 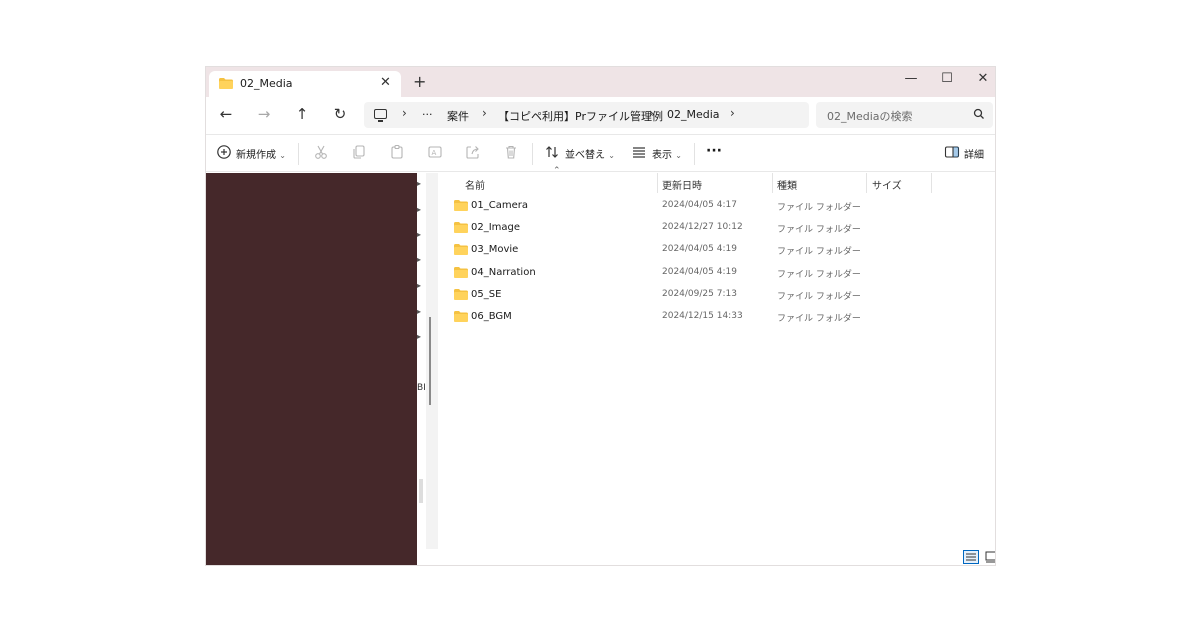 What do you see at coordinates (495, 249) in the screenshot?
I see `cell-name: 03_Movie` at bounding box center [495, 249].